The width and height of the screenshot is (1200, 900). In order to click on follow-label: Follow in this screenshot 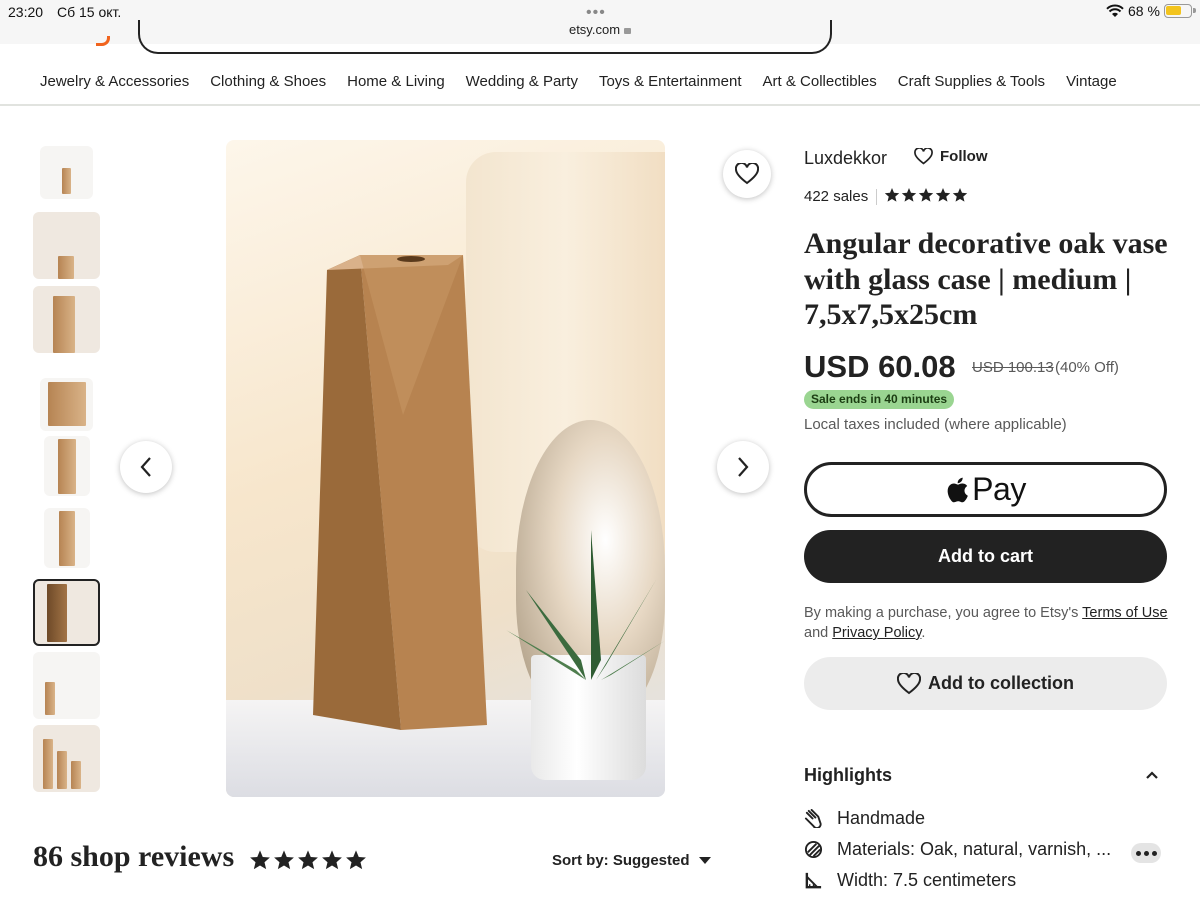, I will do `click(964, 156)`.